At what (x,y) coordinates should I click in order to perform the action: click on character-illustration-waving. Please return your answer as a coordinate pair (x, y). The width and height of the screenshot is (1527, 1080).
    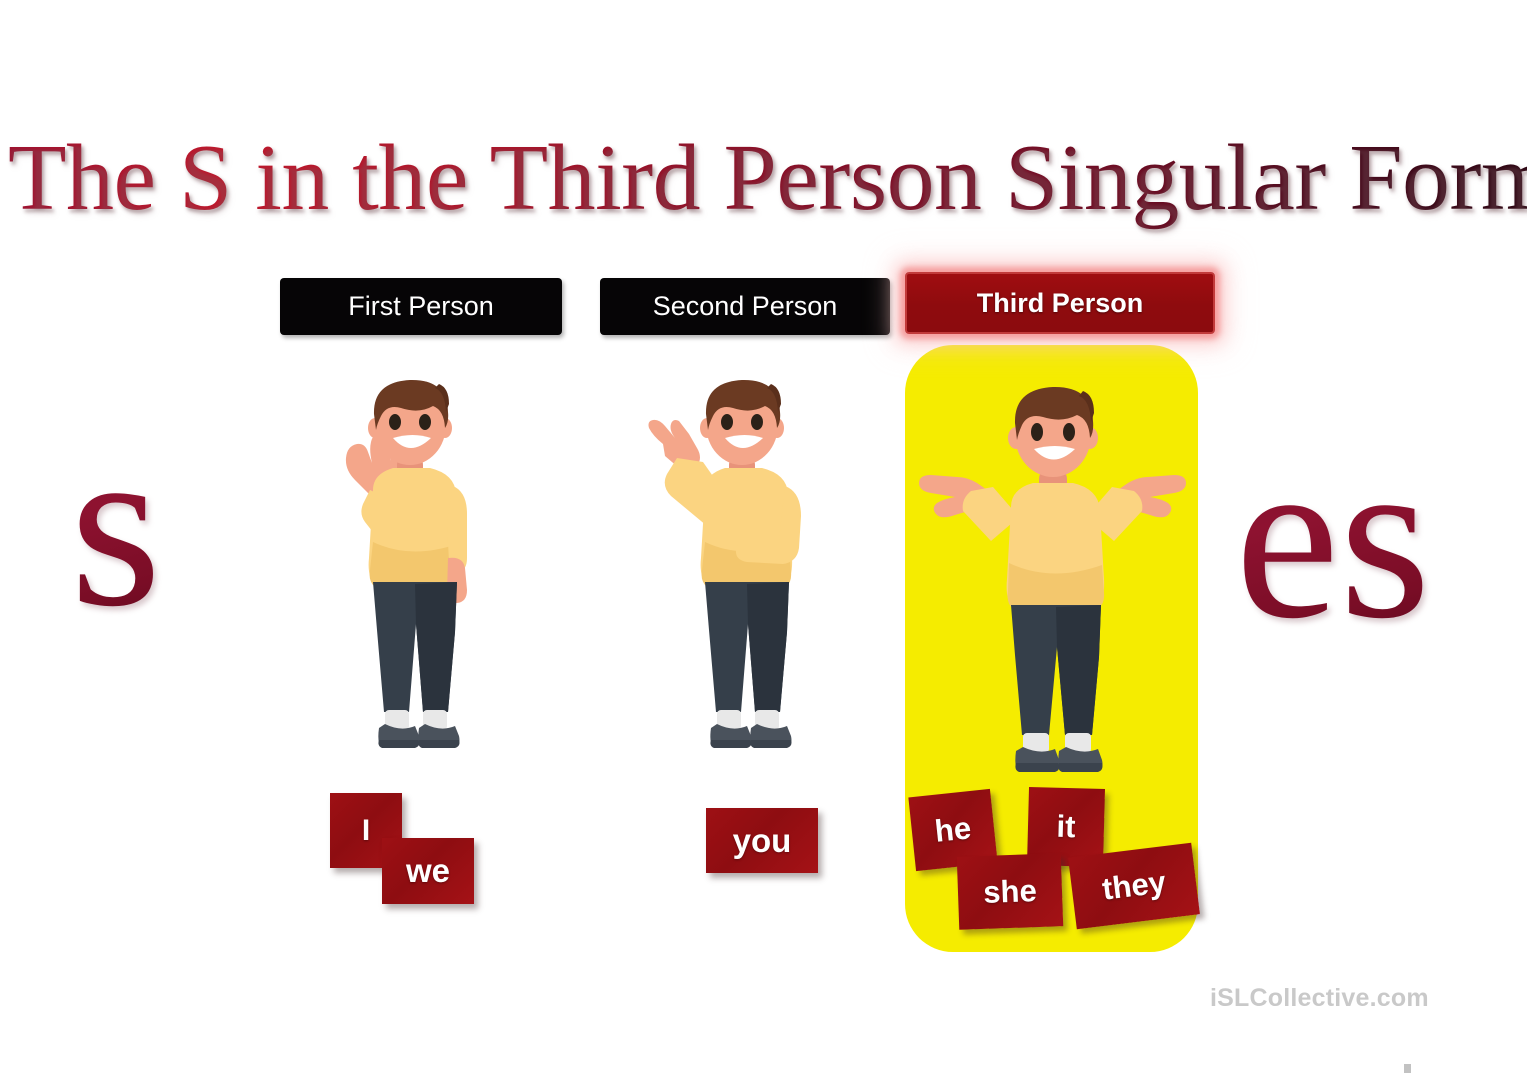
    Looking at the image, I should click on (410, 564).